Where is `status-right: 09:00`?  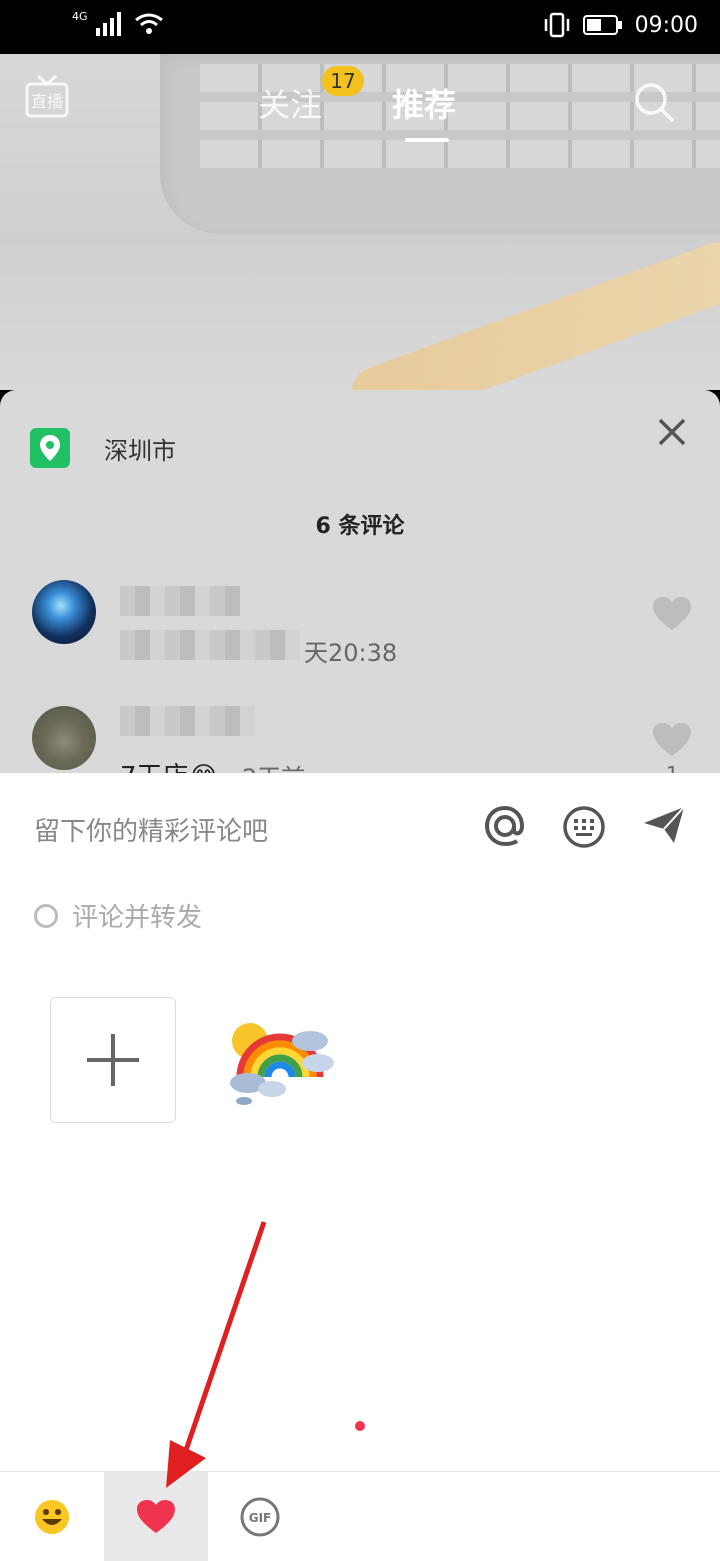
status-right: 09:00 is located at coordinates (620, 25).